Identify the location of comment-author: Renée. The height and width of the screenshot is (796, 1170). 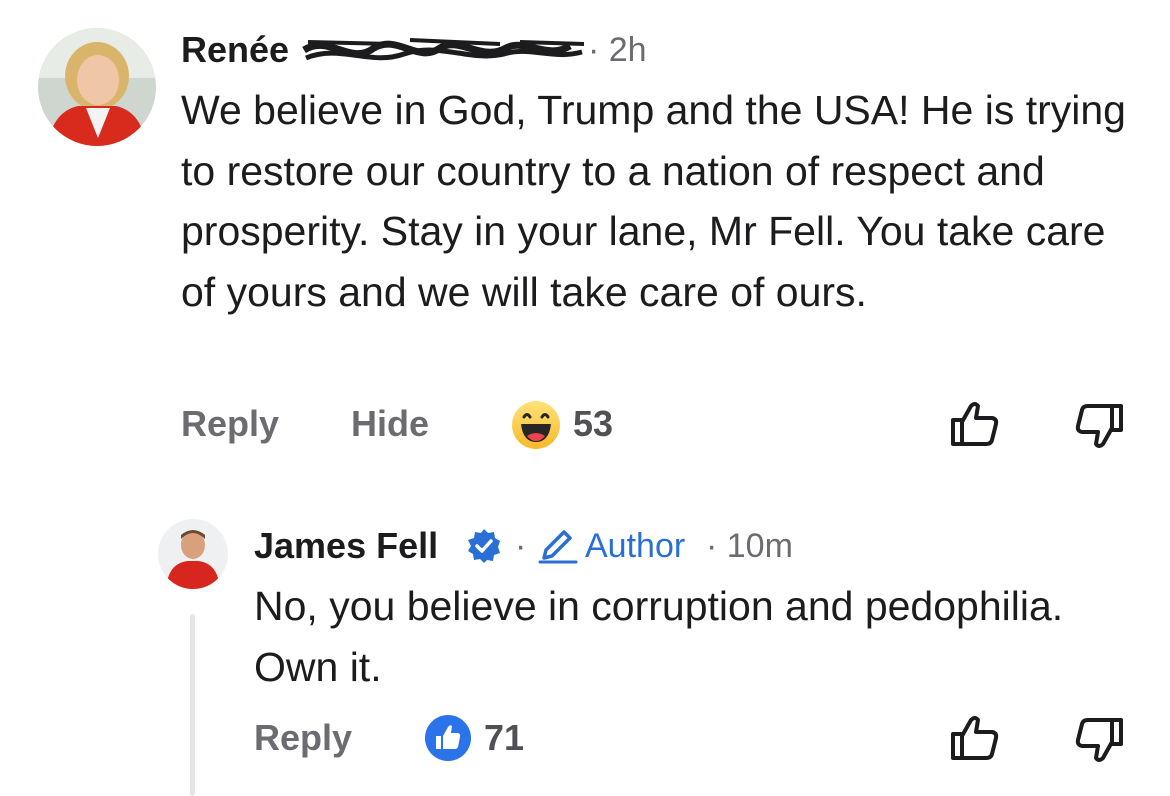
(235, 50).